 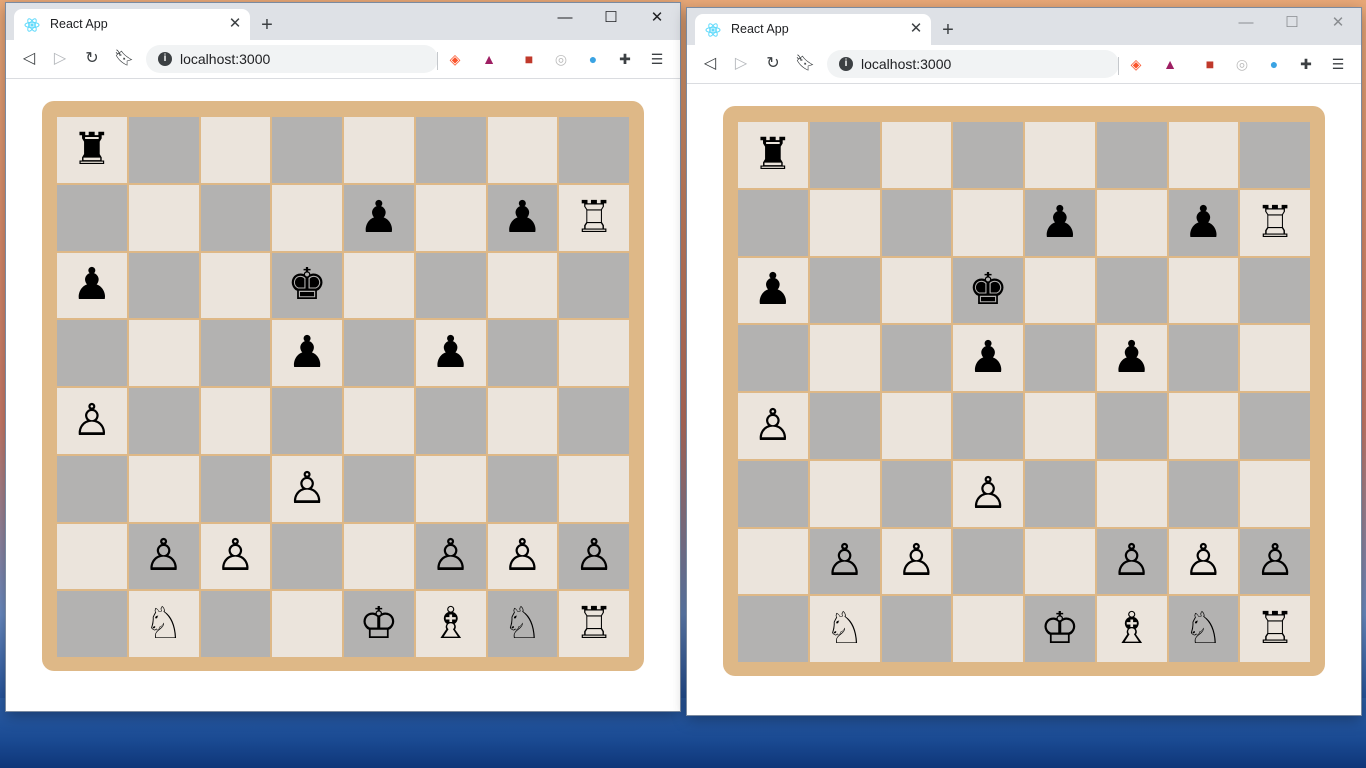 What do you see at coordinates (60, 59) in the screenshot?
I see `forward-icon: ▷` at bounding box center [60, 59].